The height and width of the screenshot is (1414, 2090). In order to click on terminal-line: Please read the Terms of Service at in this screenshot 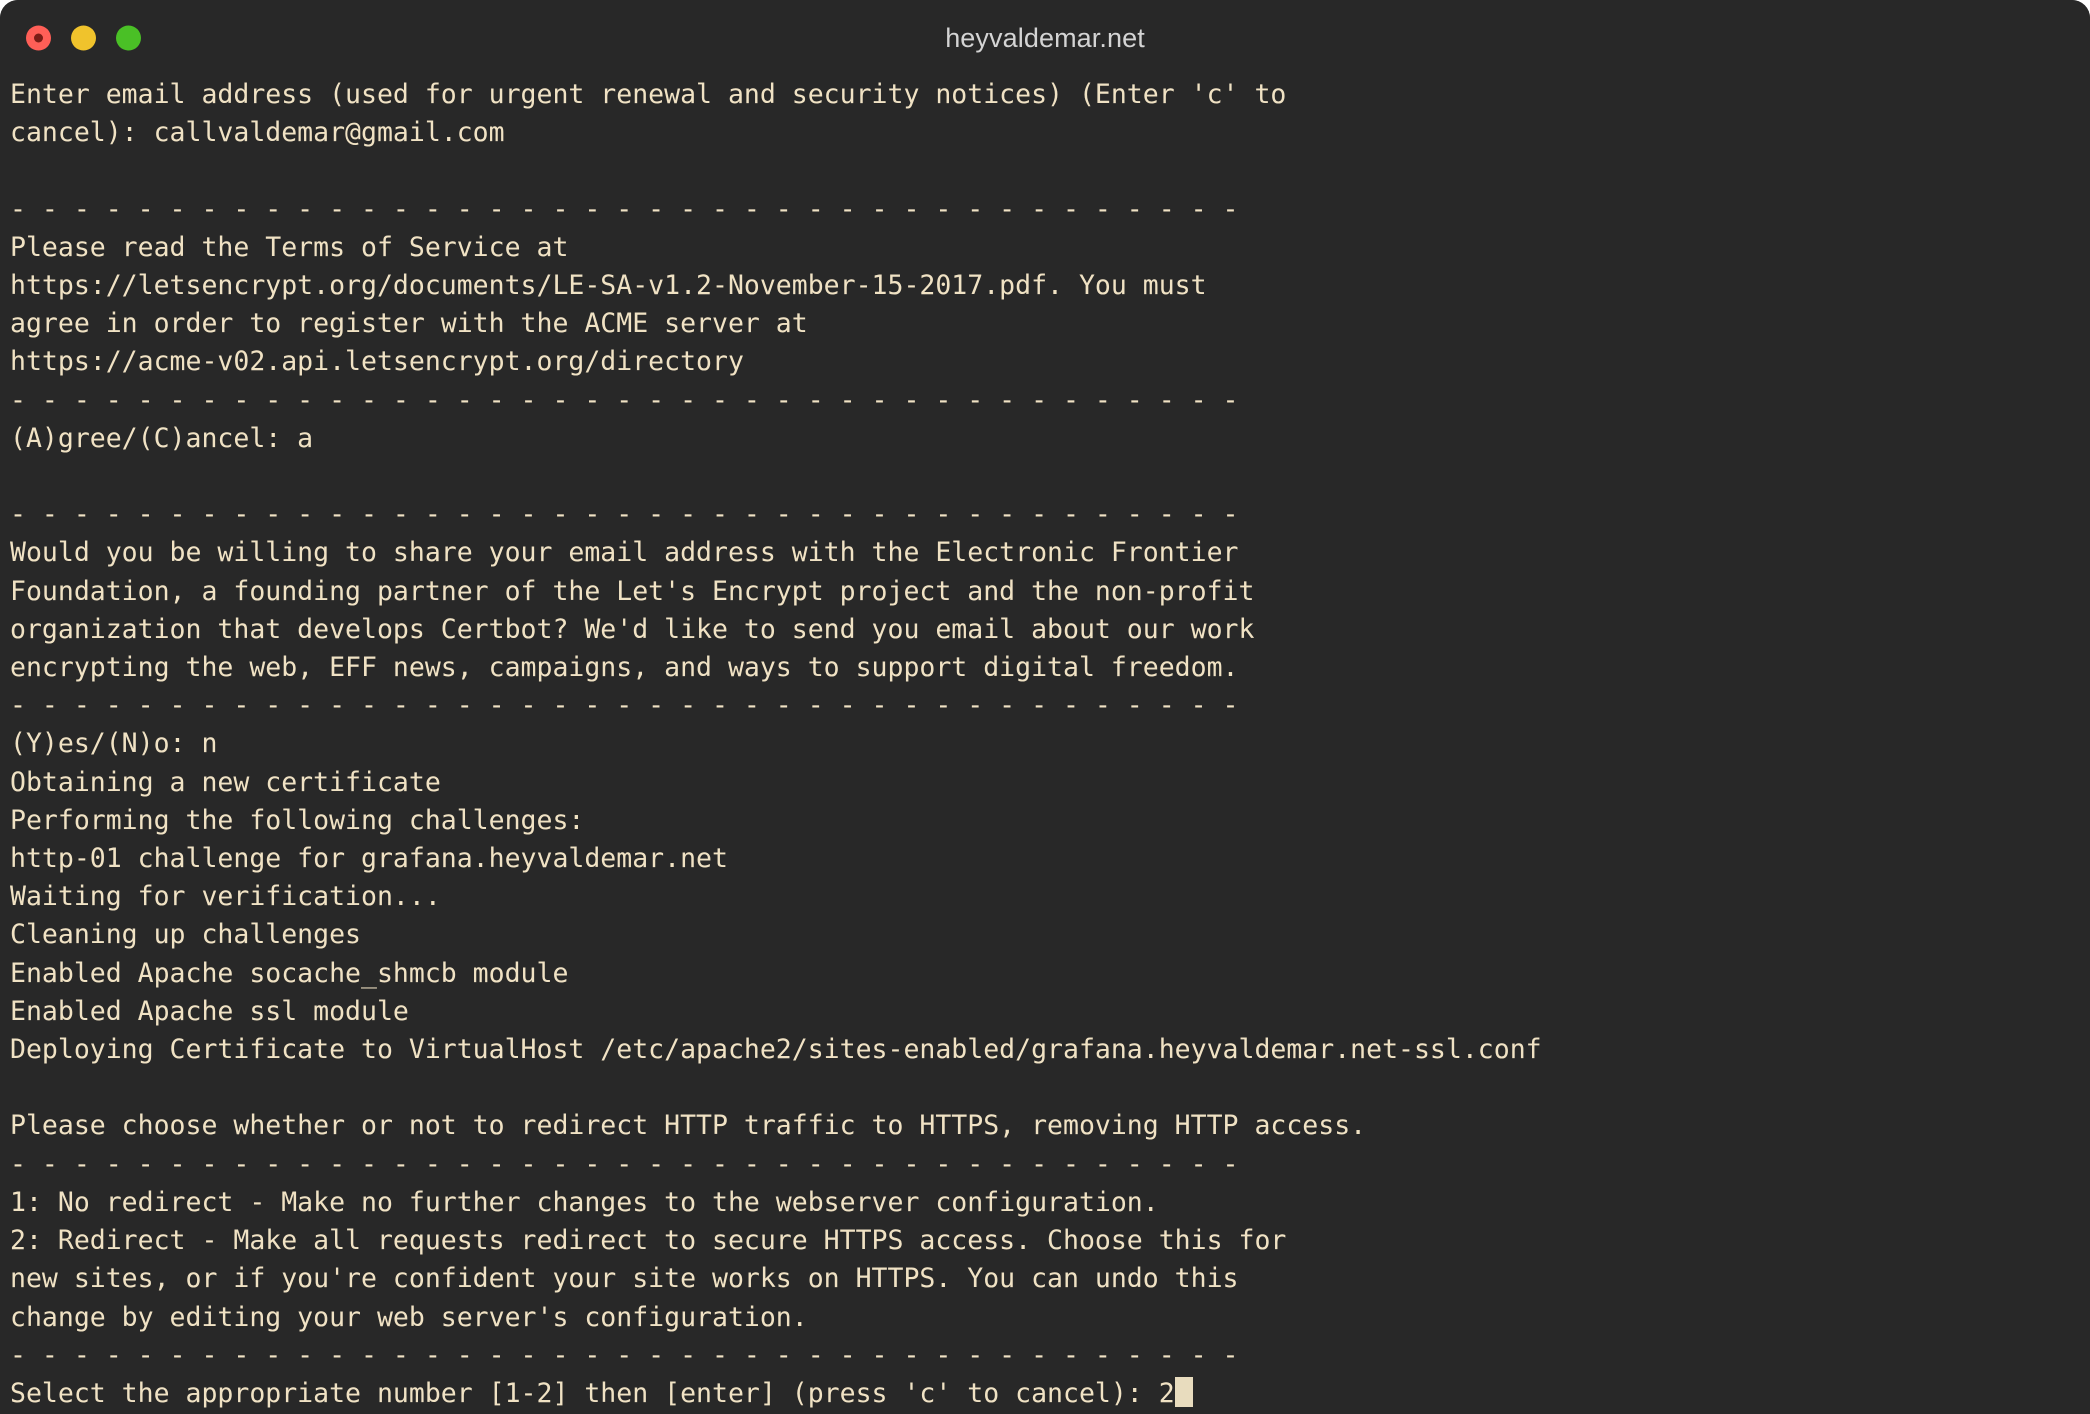, I will do `click(289, 247)`.